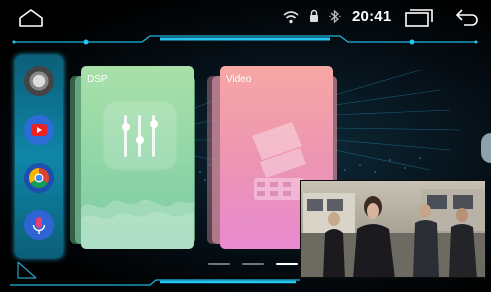  What do you see at coordinates (245, 17) in the screenshot?
I see `status-bar: 20:41` at bounding box center [245, 17].